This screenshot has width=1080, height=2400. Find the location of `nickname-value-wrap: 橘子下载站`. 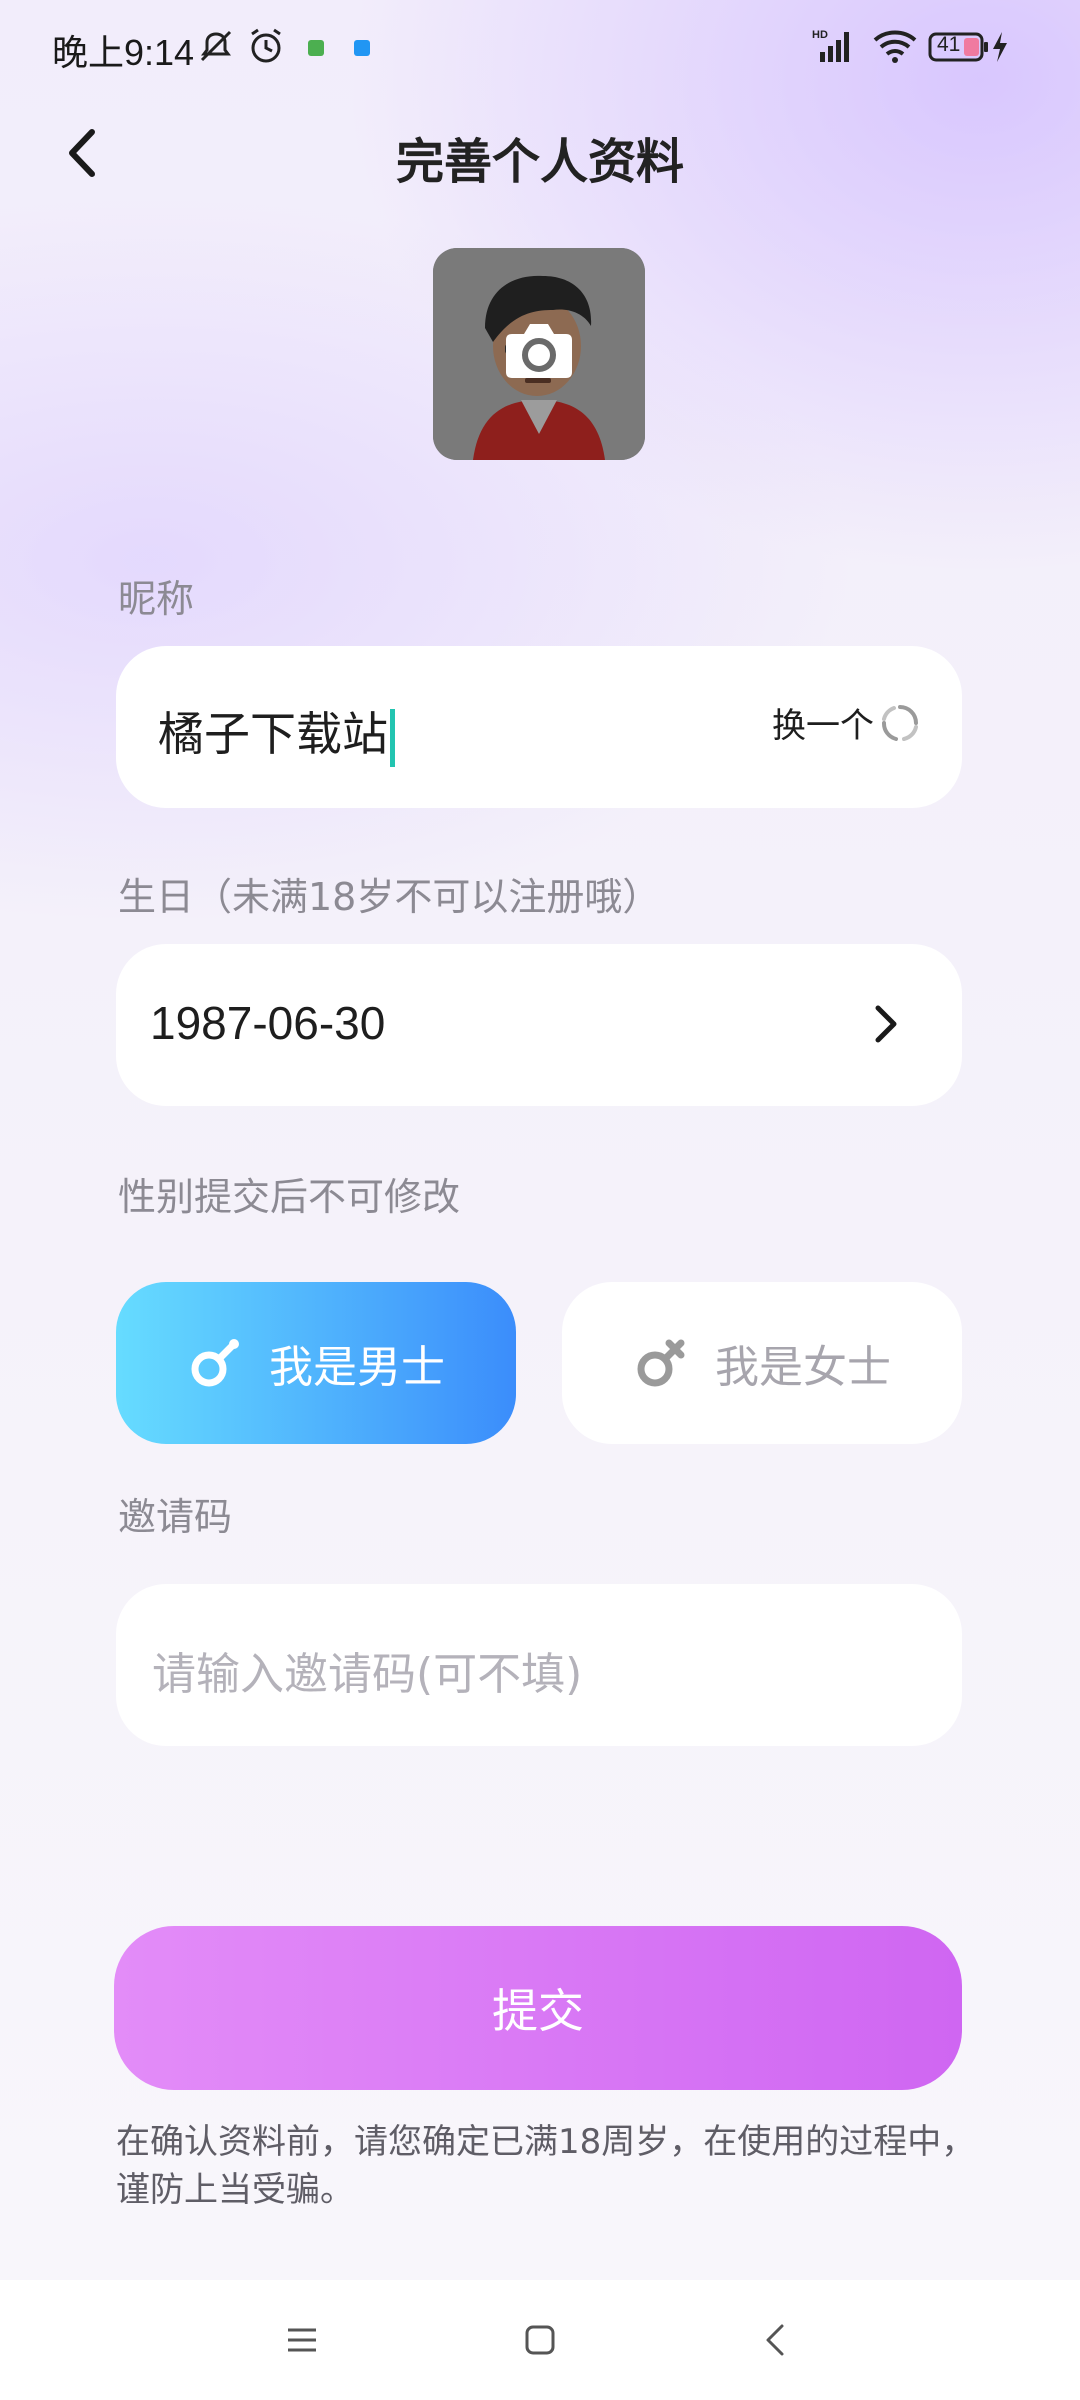

nickname-value-wrap: 橘子下载站 is located at coordinates (276, 732).